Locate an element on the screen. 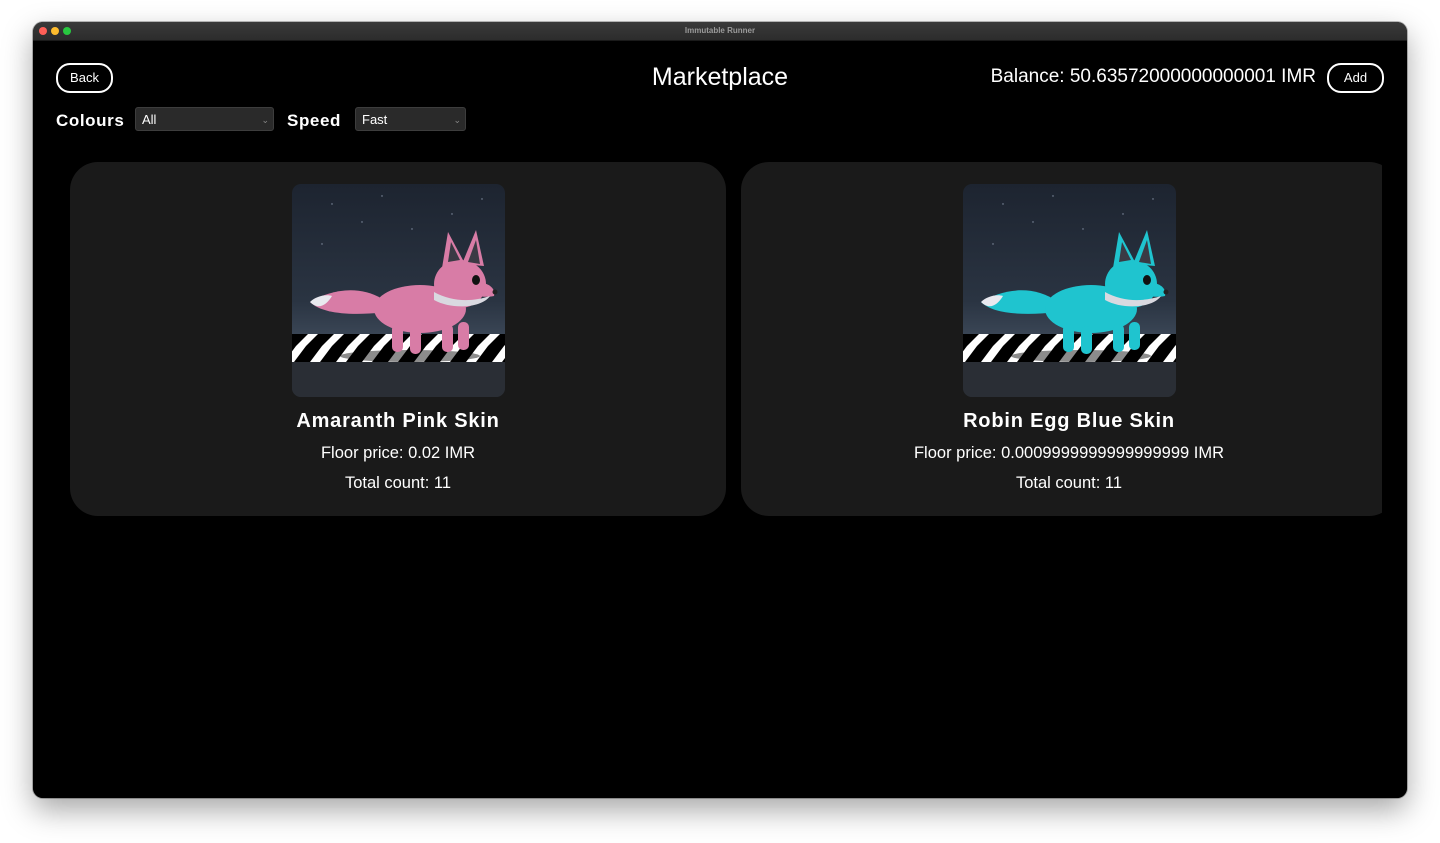 This screenshot has height=843, width=1440. speed-selected-value: Fast is located at coordinates (375, 119).